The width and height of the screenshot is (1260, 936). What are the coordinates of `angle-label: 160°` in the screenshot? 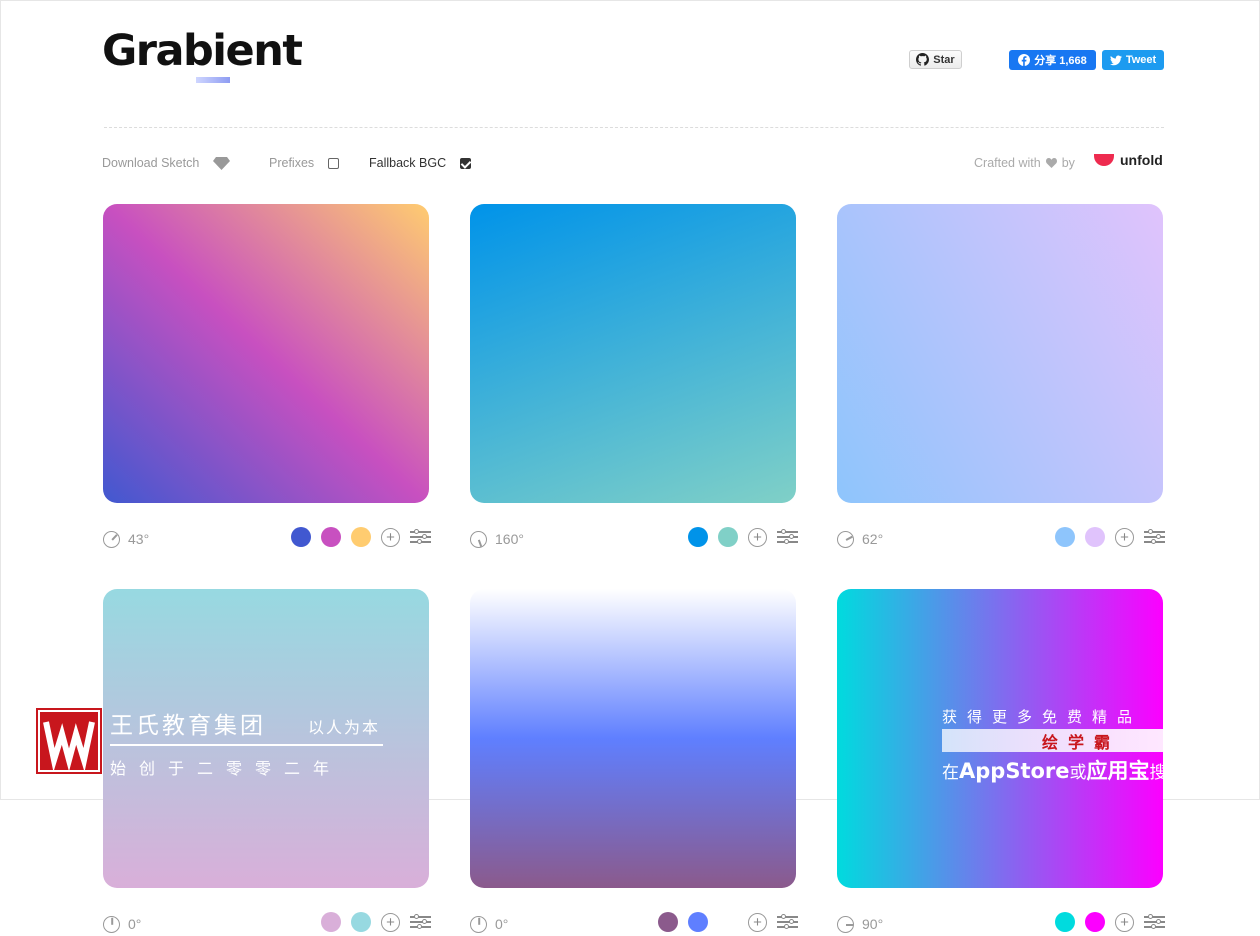 It's located at (509, 539).